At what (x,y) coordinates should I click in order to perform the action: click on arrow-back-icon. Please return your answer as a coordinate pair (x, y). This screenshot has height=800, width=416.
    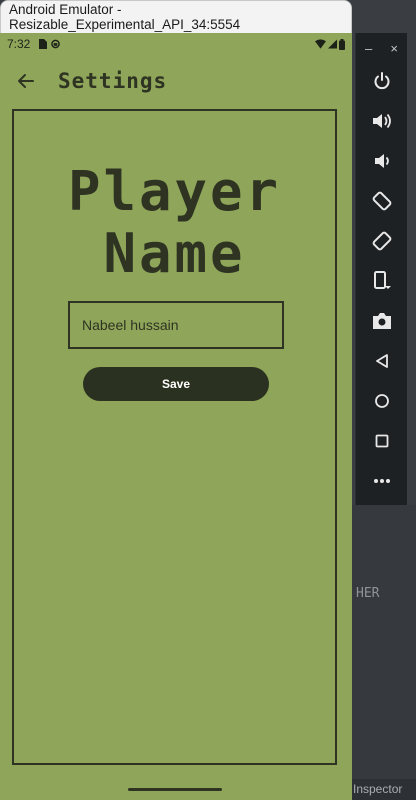
    Looking at the image, I should click on (26, 81).